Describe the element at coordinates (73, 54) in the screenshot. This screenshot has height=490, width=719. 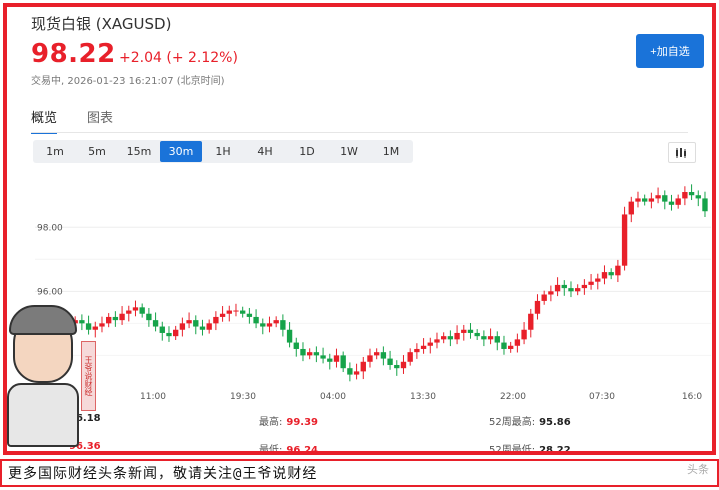
I see `last-price: 98.22` at that location.